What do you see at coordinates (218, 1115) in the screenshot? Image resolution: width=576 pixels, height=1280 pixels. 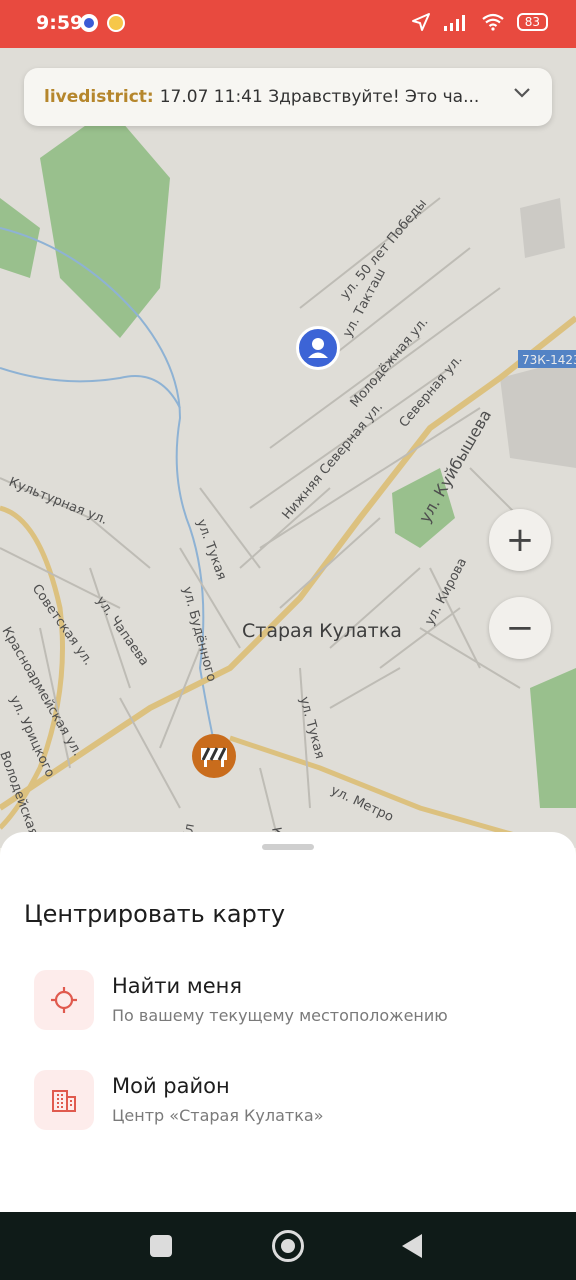 I see `option-subtitle: Центр «Старая Кулатка»` at bounding box center [218, 1115].